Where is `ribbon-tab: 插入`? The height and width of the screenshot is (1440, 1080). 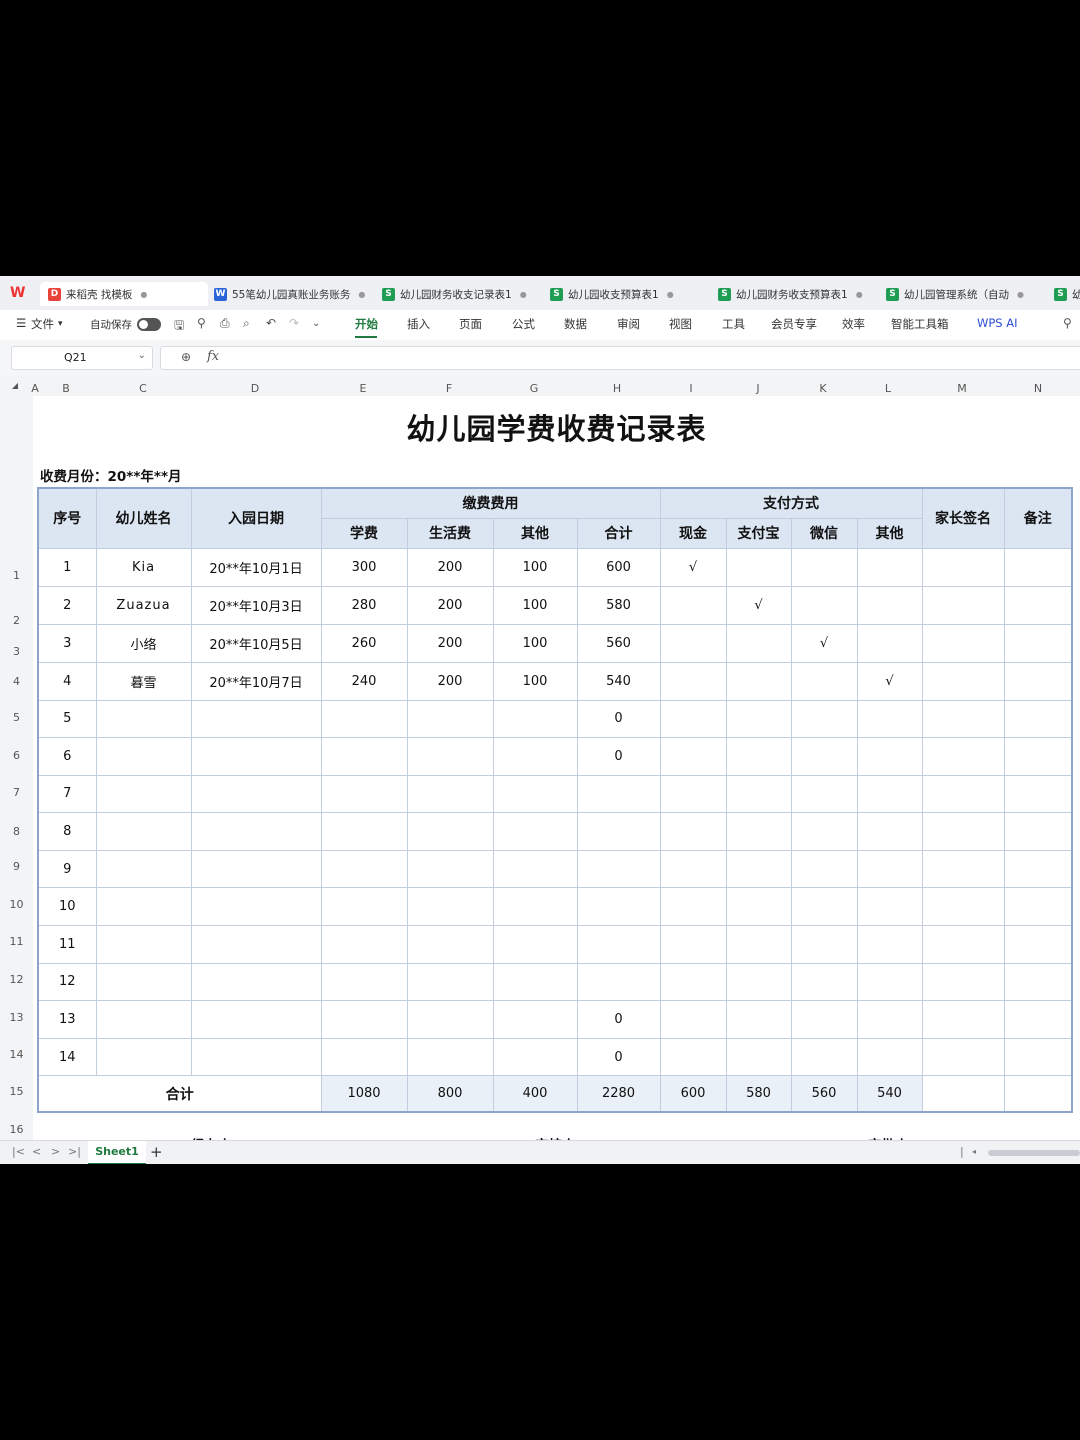 ribbon-tab: 插入 is located at coordinates (418, 324).